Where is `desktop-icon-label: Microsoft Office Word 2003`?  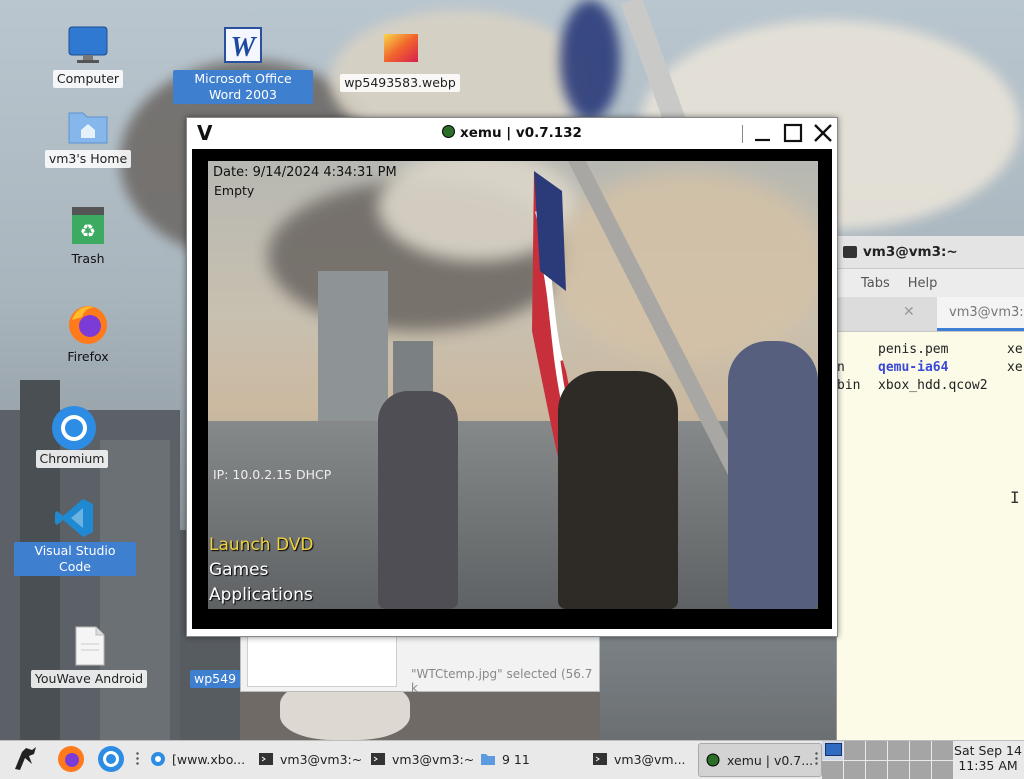 desktop-icon-label: Microsoft Office Word 2003 is located at coordinates (243, 87).